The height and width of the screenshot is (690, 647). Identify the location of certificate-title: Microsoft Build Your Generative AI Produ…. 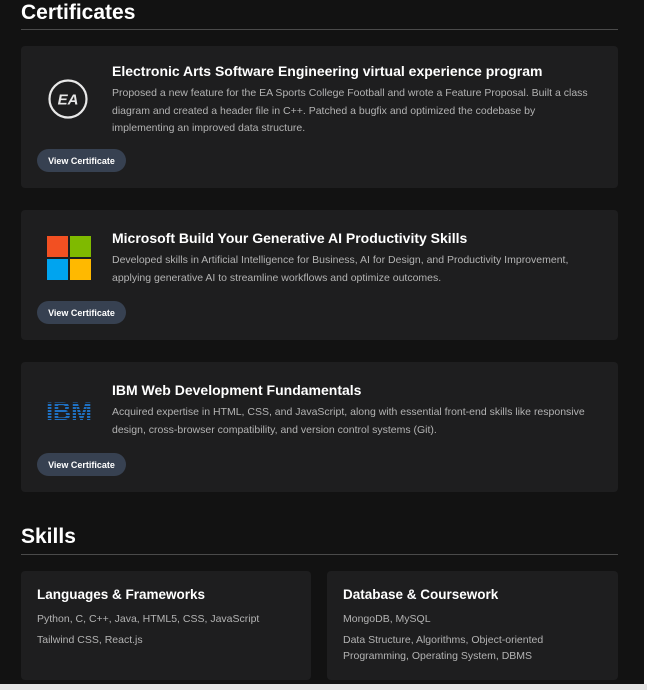
(290, 238).